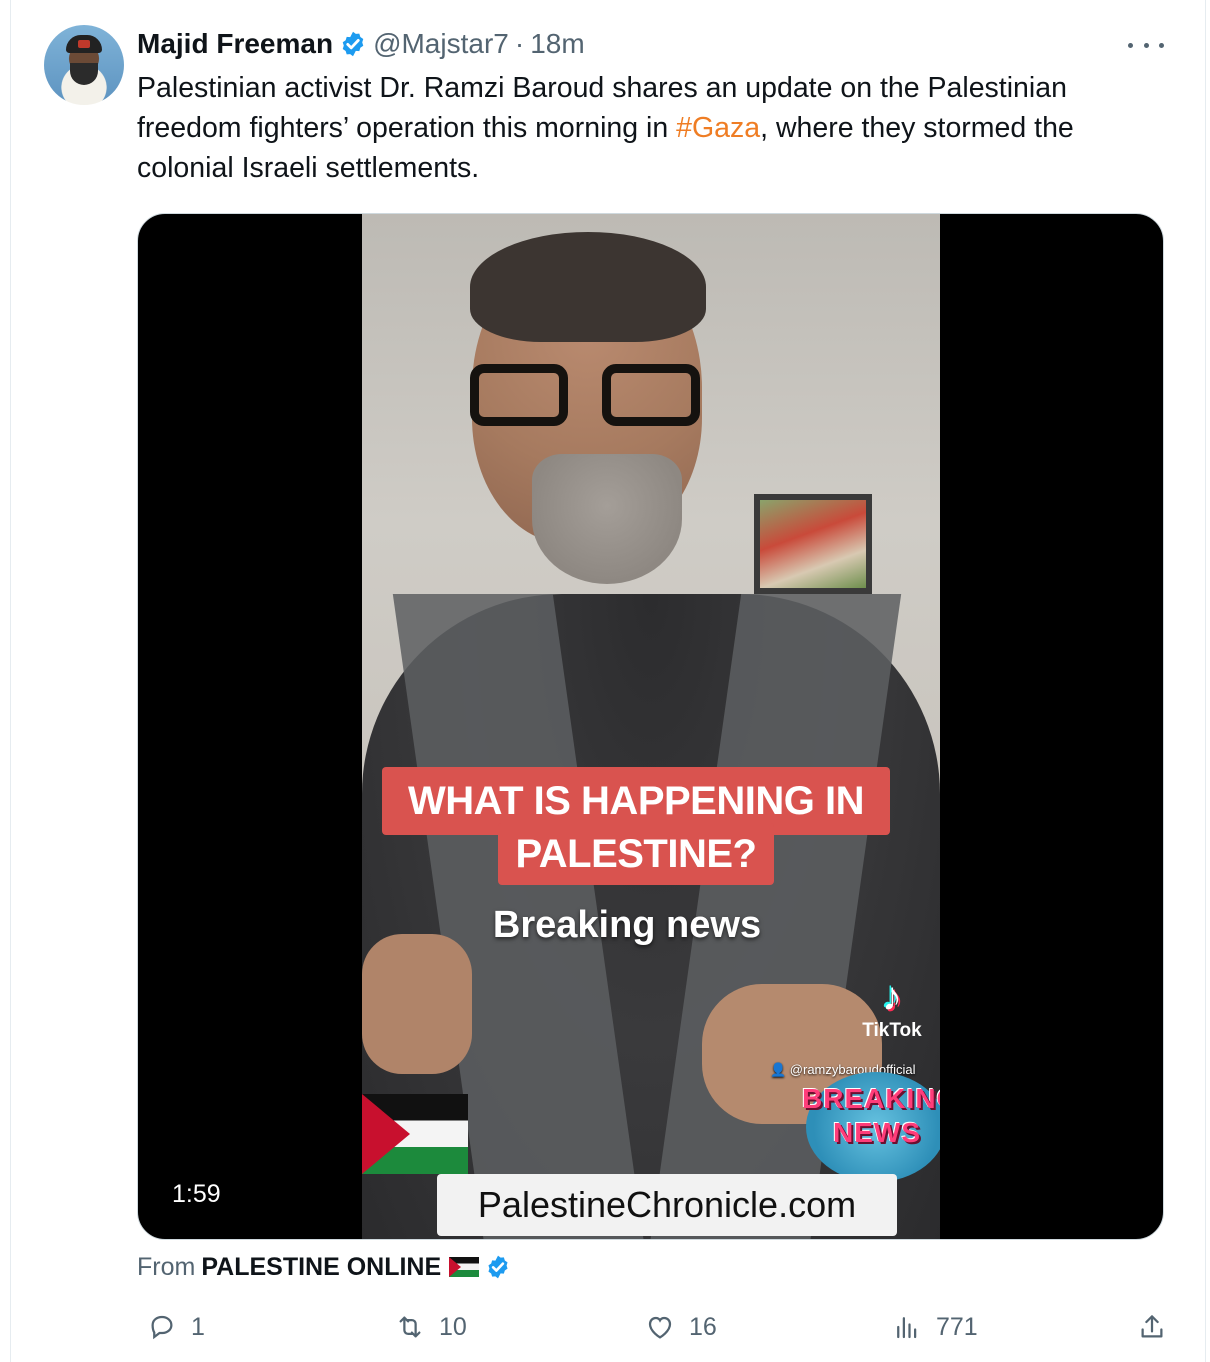  I want to click on author-avatar, so click(84, 65).